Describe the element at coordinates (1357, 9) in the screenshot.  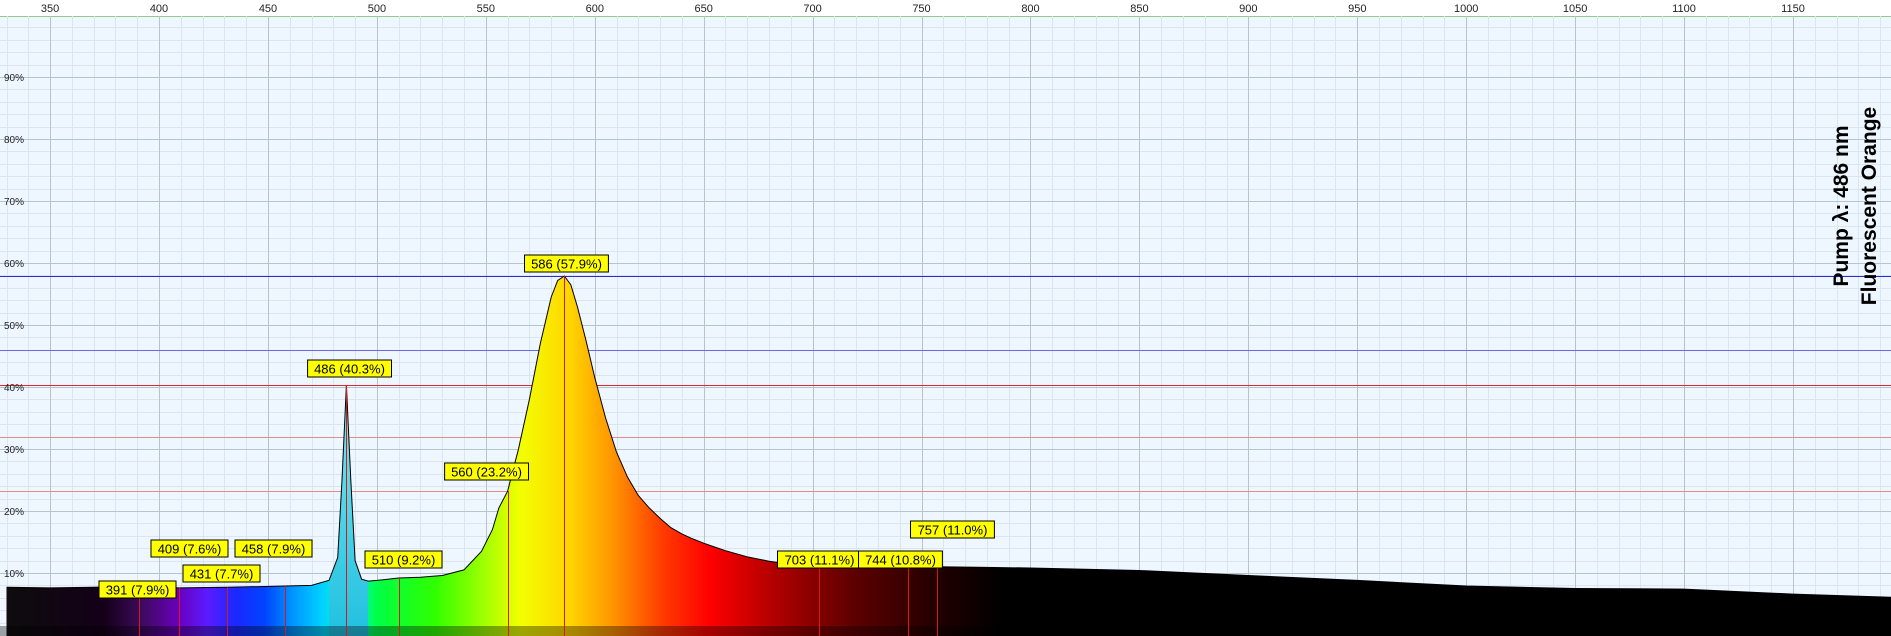
I see `x-tick-label: 950` at that location.